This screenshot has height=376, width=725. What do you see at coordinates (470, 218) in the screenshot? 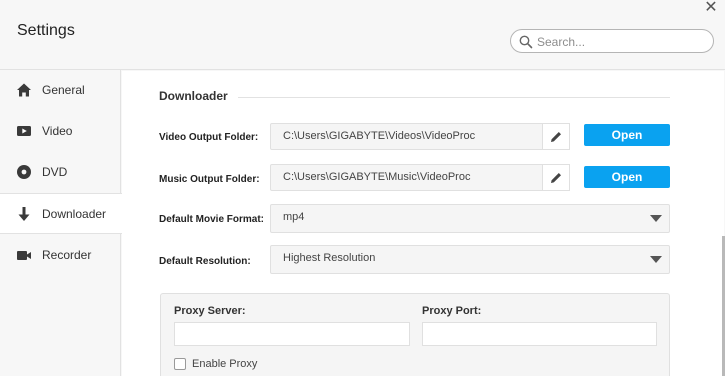
I see `movie-format-dropdown: mp4` at bounding box center [470, 218].